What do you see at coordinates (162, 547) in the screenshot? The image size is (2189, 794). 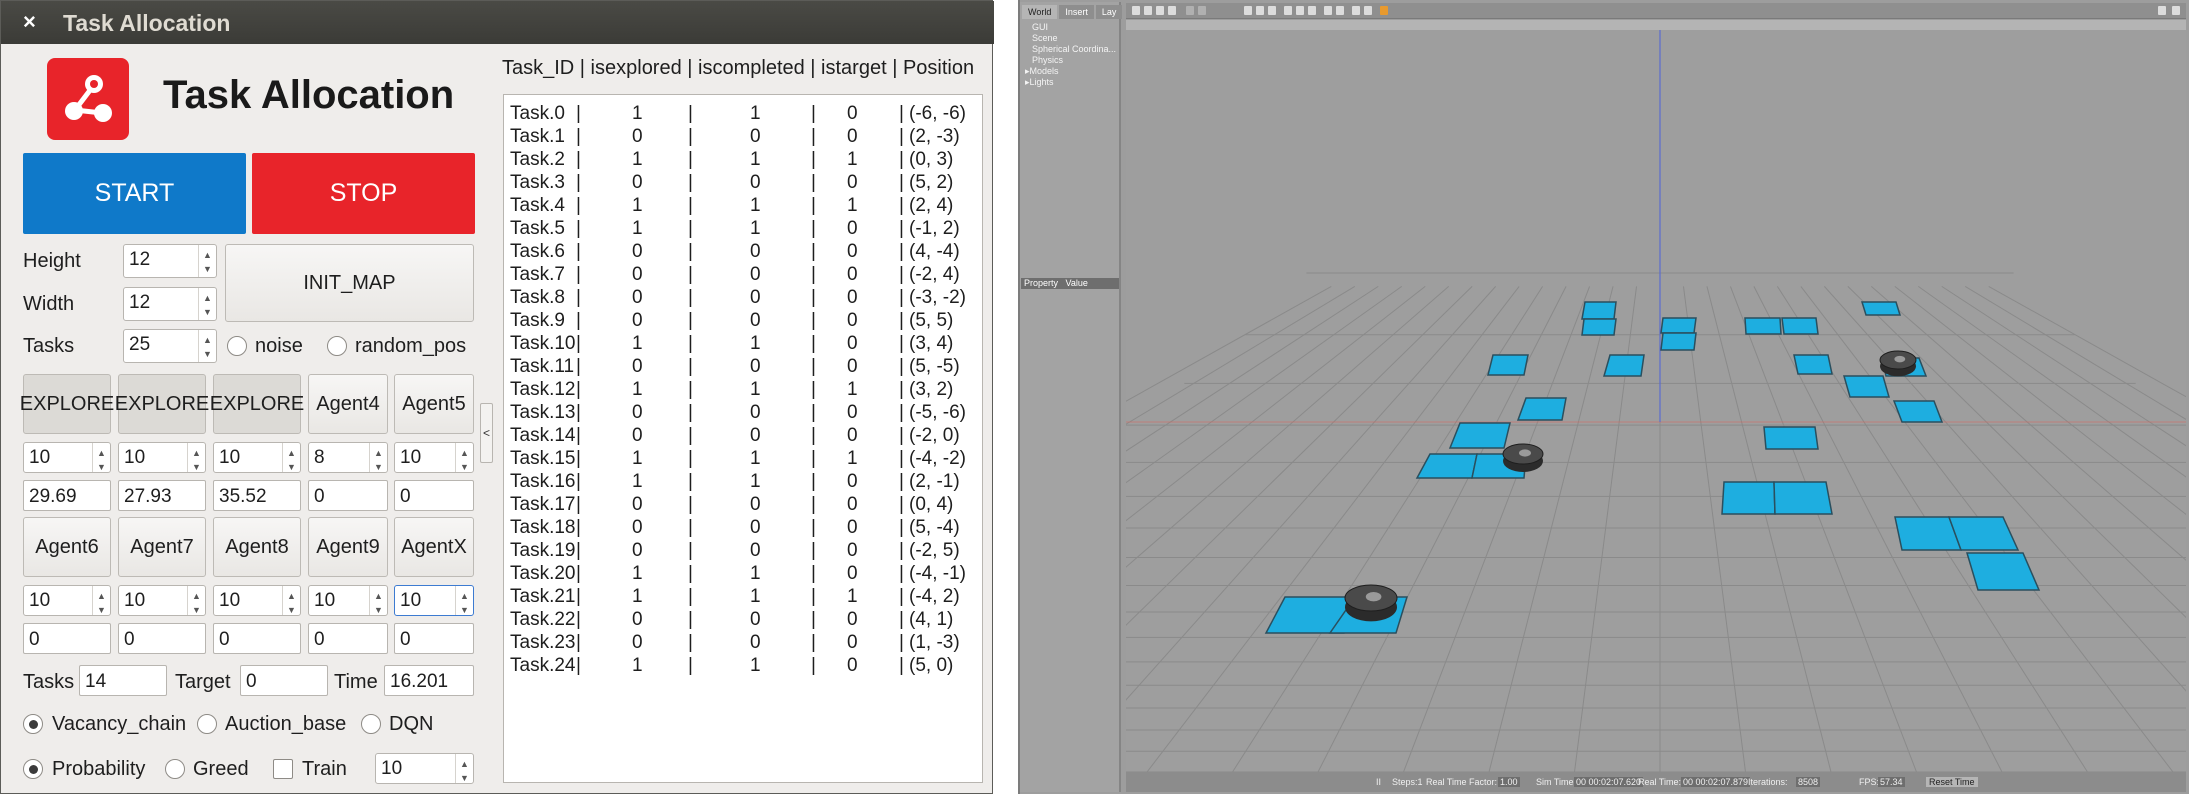 I see `agent7-button: Agent7` at bounding box center [162, 547].